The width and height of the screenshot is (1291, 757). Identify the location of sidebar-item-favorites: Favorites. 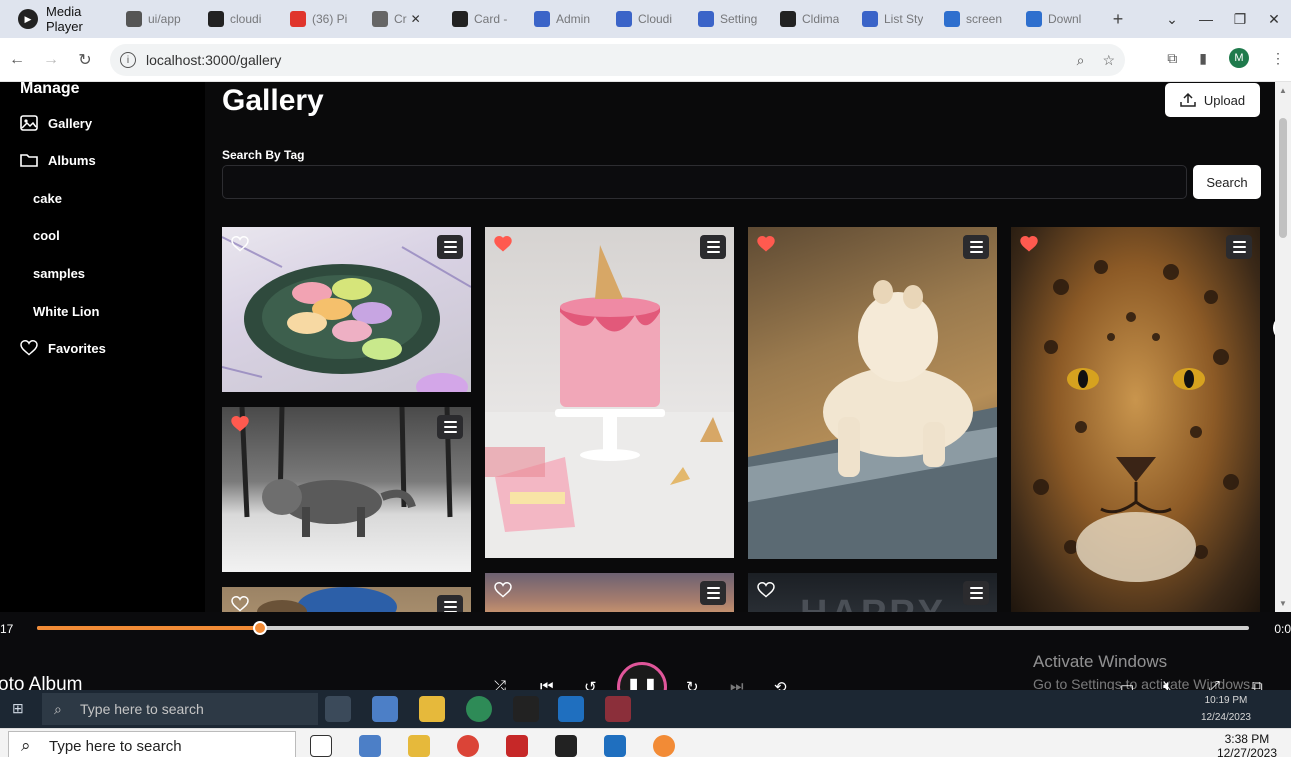
(63, 348).